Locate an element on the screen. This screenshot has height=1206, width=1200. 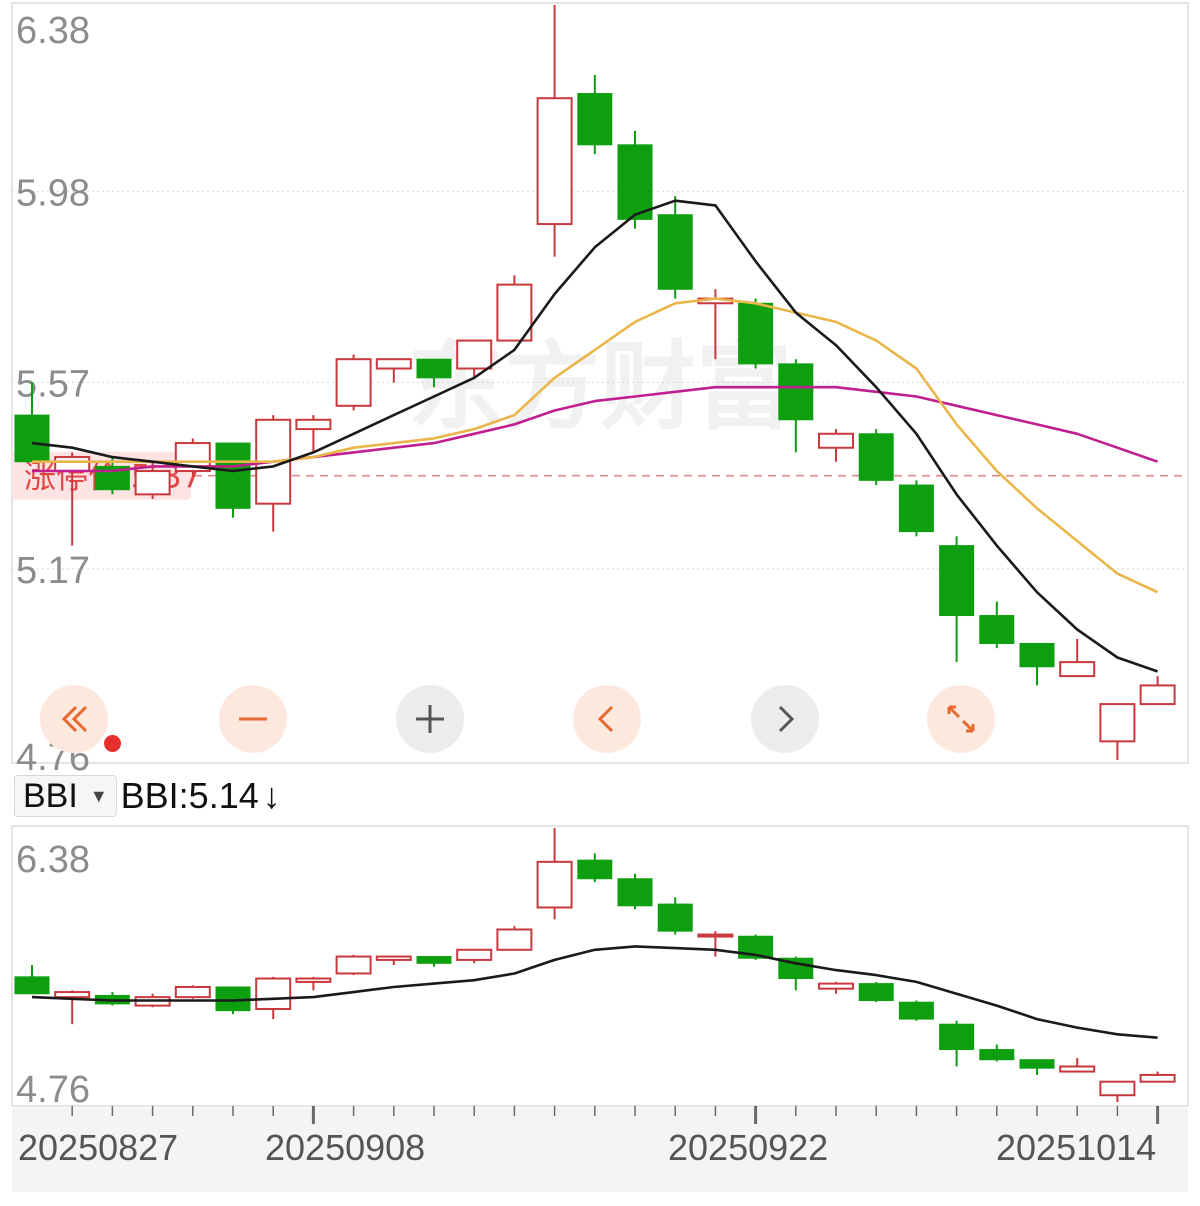
zoom-out-button is located at coordinates (253, 719).